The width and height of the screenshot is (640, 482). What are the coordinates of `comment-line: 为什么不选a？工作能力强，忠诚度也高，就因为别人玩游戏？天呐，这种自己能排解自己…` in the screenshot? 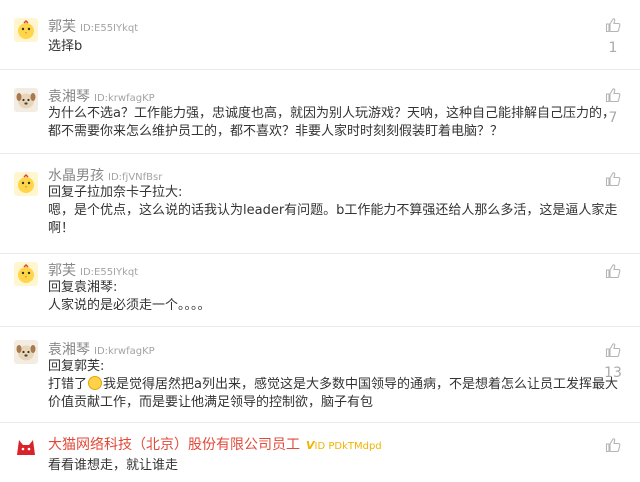 It's located at (331, 113).